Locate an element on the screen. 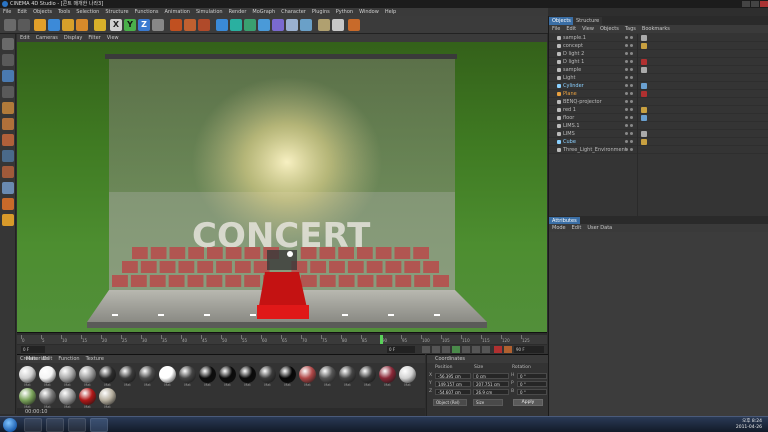 This screenshot has width=768, height=432. edit-render-settings-icon is located at coordinates (204, 25).